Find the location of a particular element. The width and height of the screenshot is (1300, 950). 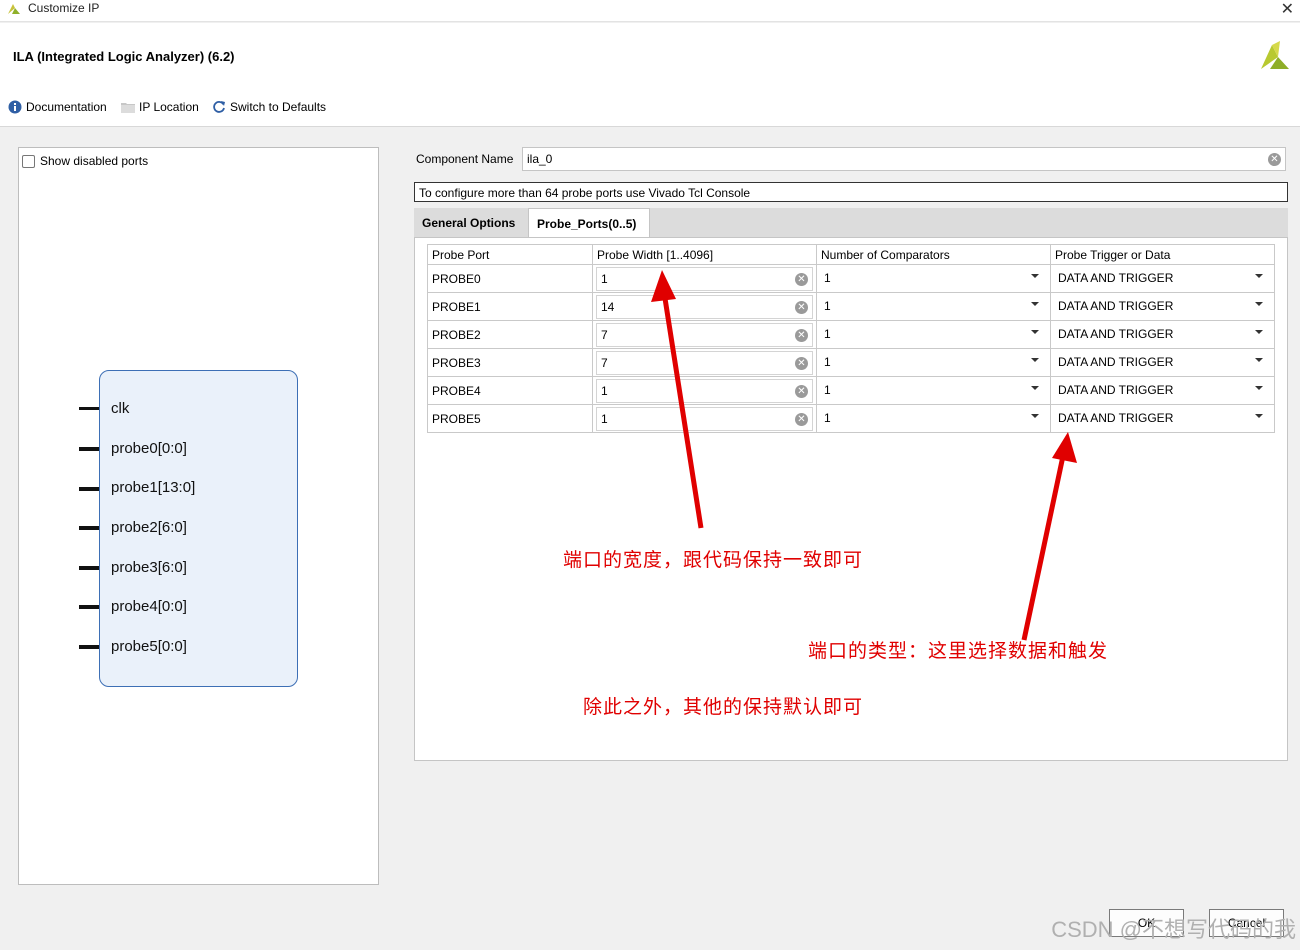

type-annotation: 端口的类型：这里选择数据和触发 is located at coordinates (958, 651).